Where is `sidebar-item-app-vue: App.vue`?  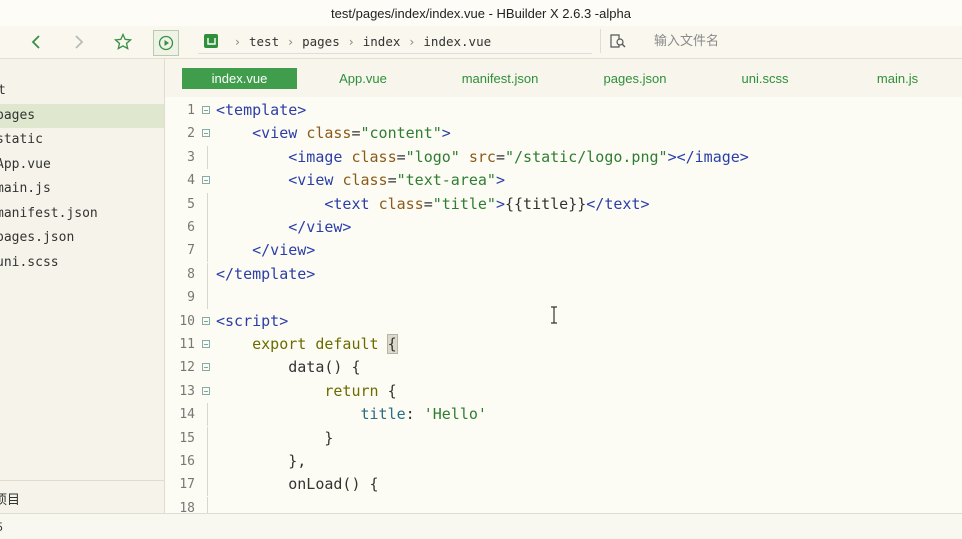
sidebar-item-app-vue: App.vue is located at coordinates (82, 165).